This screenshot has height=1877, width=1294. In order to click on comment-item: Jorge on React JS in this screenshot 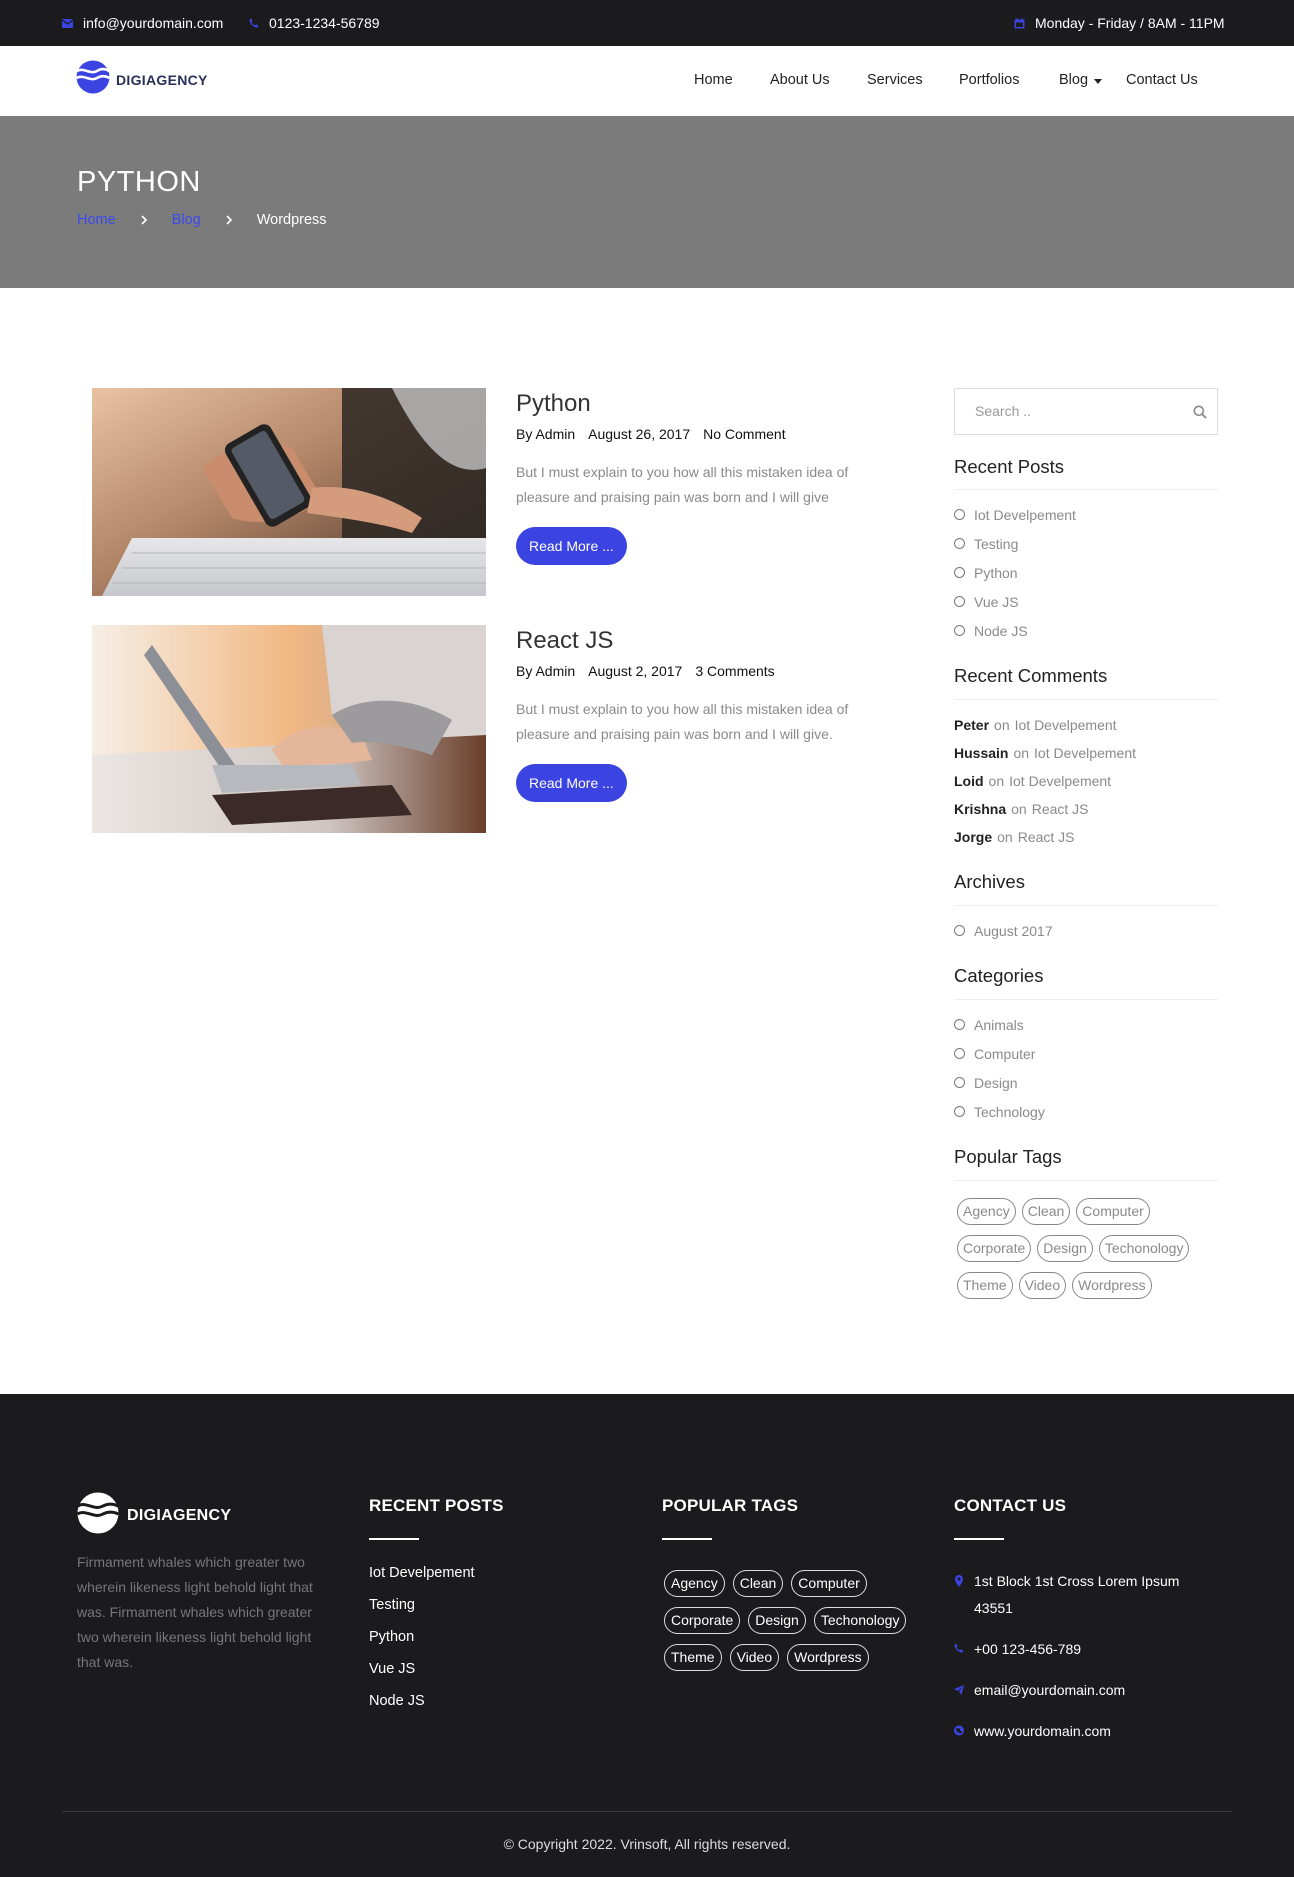, I will do `click(1045, 837)`.